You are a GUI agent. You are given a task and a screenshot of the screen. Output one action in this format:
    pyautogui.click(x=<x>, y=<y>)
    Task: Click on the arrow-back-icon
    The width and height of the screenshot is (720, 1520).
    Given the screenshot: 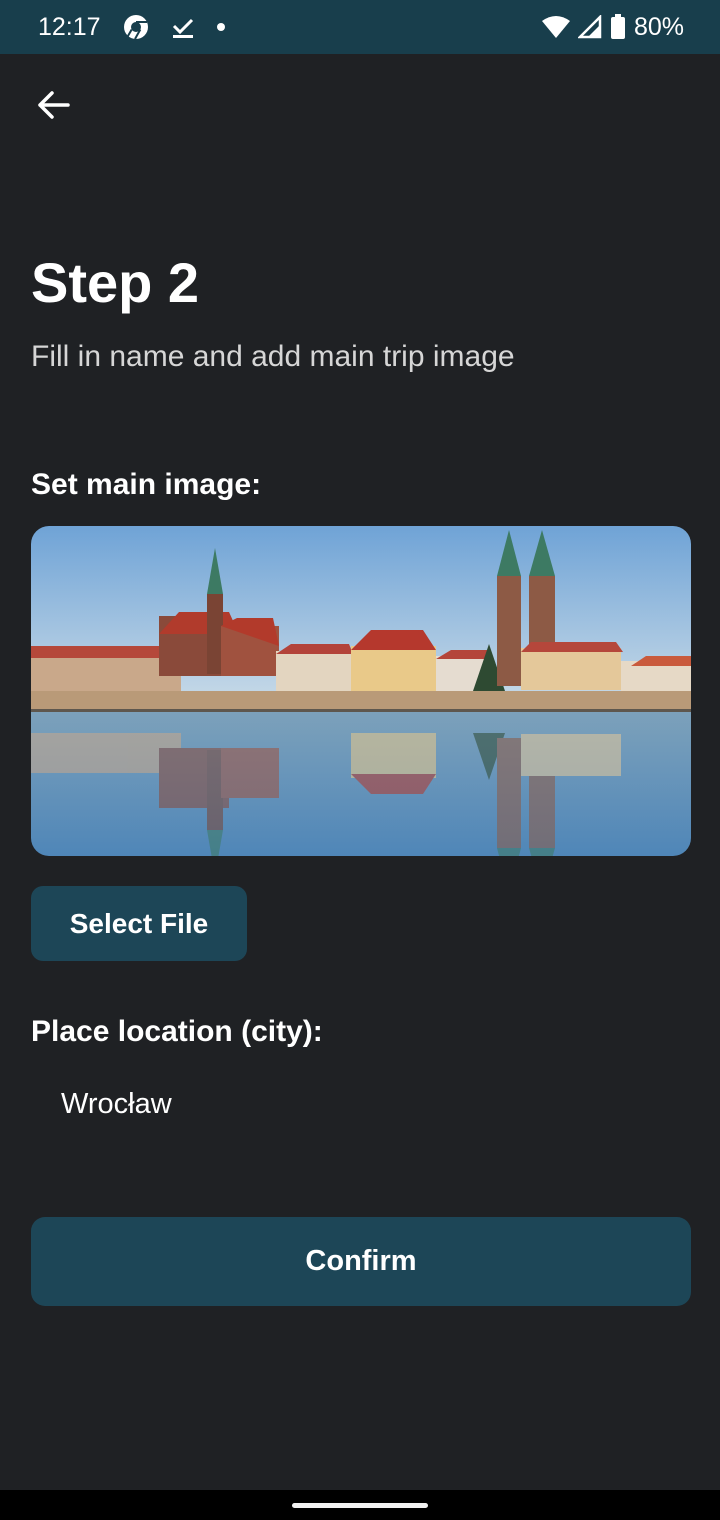 What is the action you would take?
    pyautogui.click(x=53, y=107)
    